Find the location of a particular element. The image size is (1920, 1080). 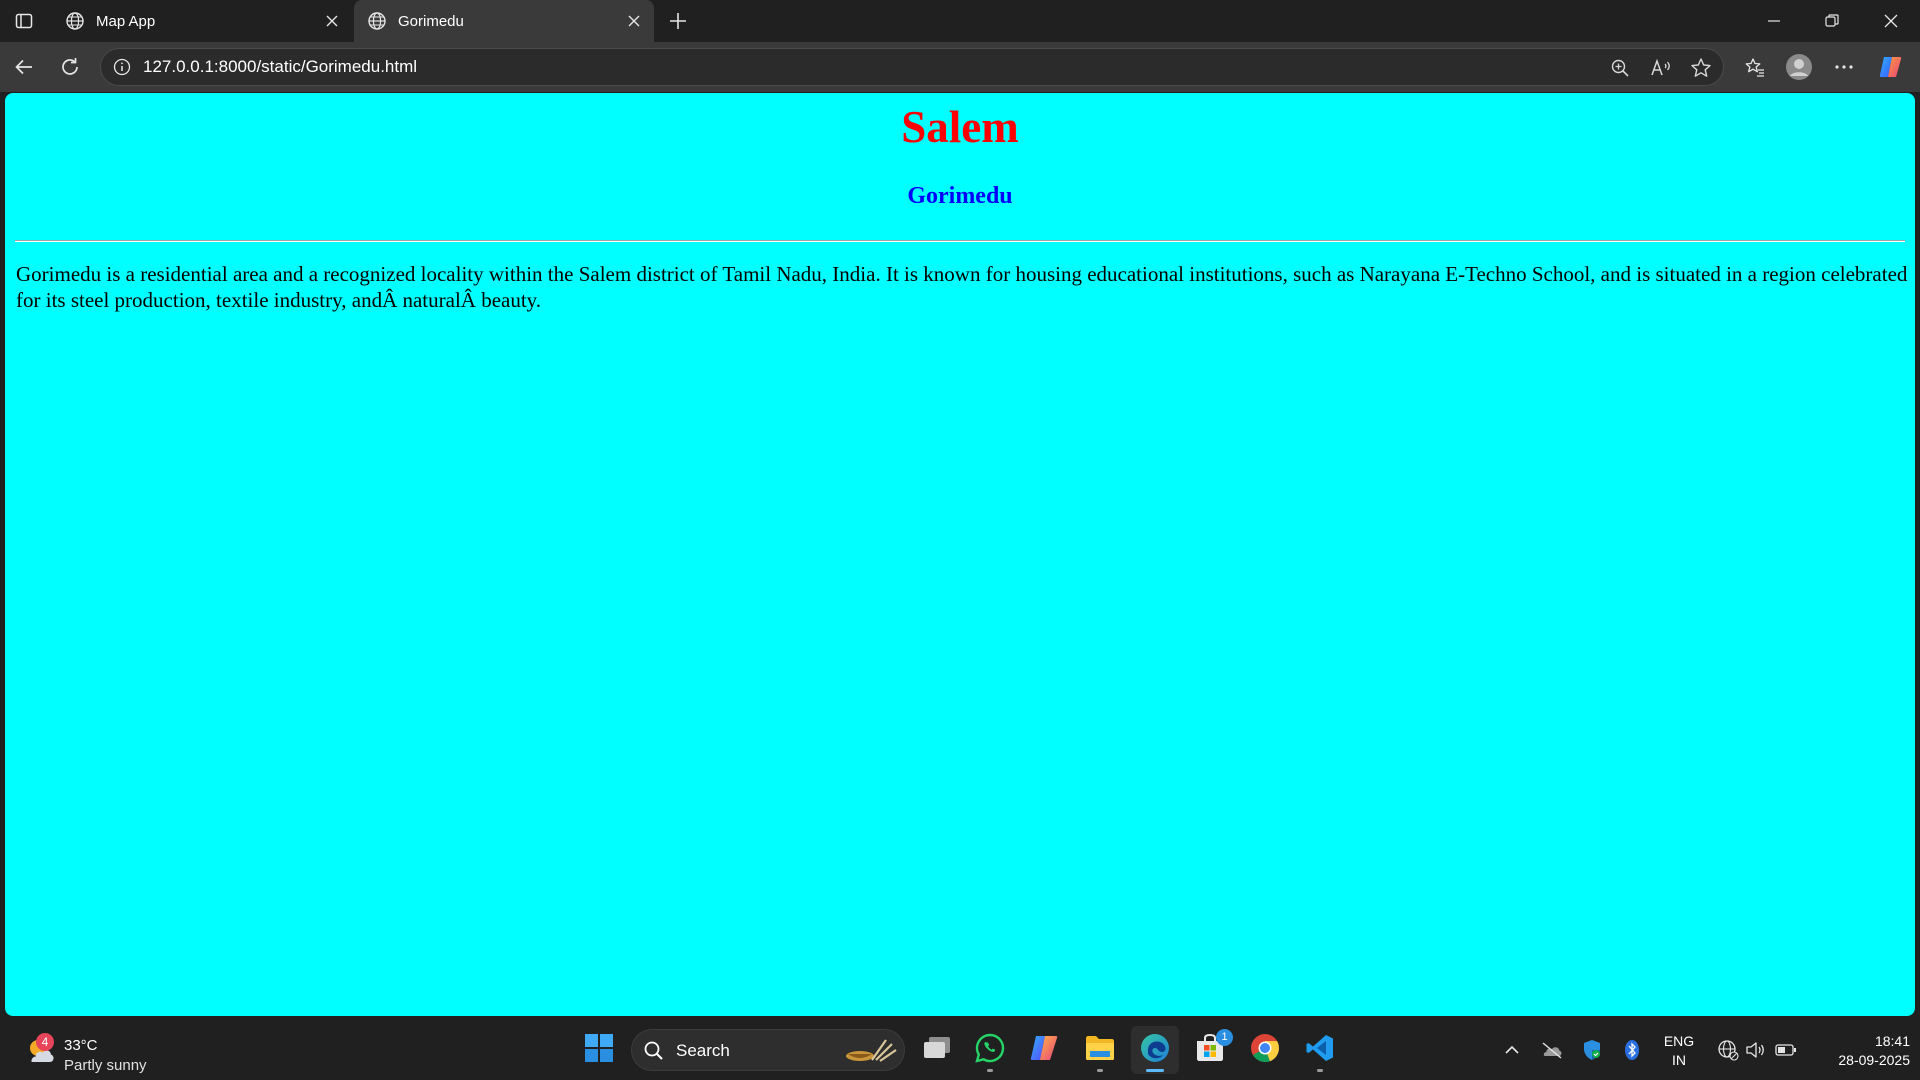

bluetooth-icon is located at coordinates (1632, 1050).